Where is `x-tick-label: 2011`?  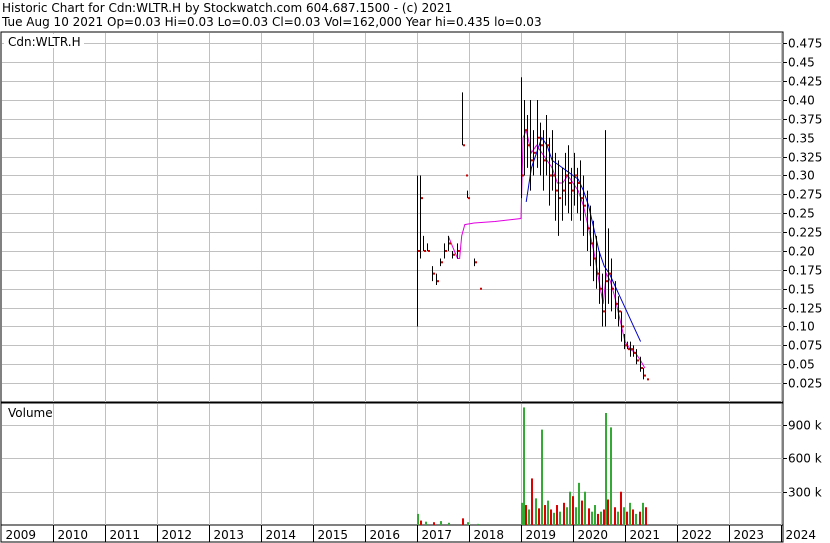
x-tick-label: 2011 is located at coordinates (125, 535).